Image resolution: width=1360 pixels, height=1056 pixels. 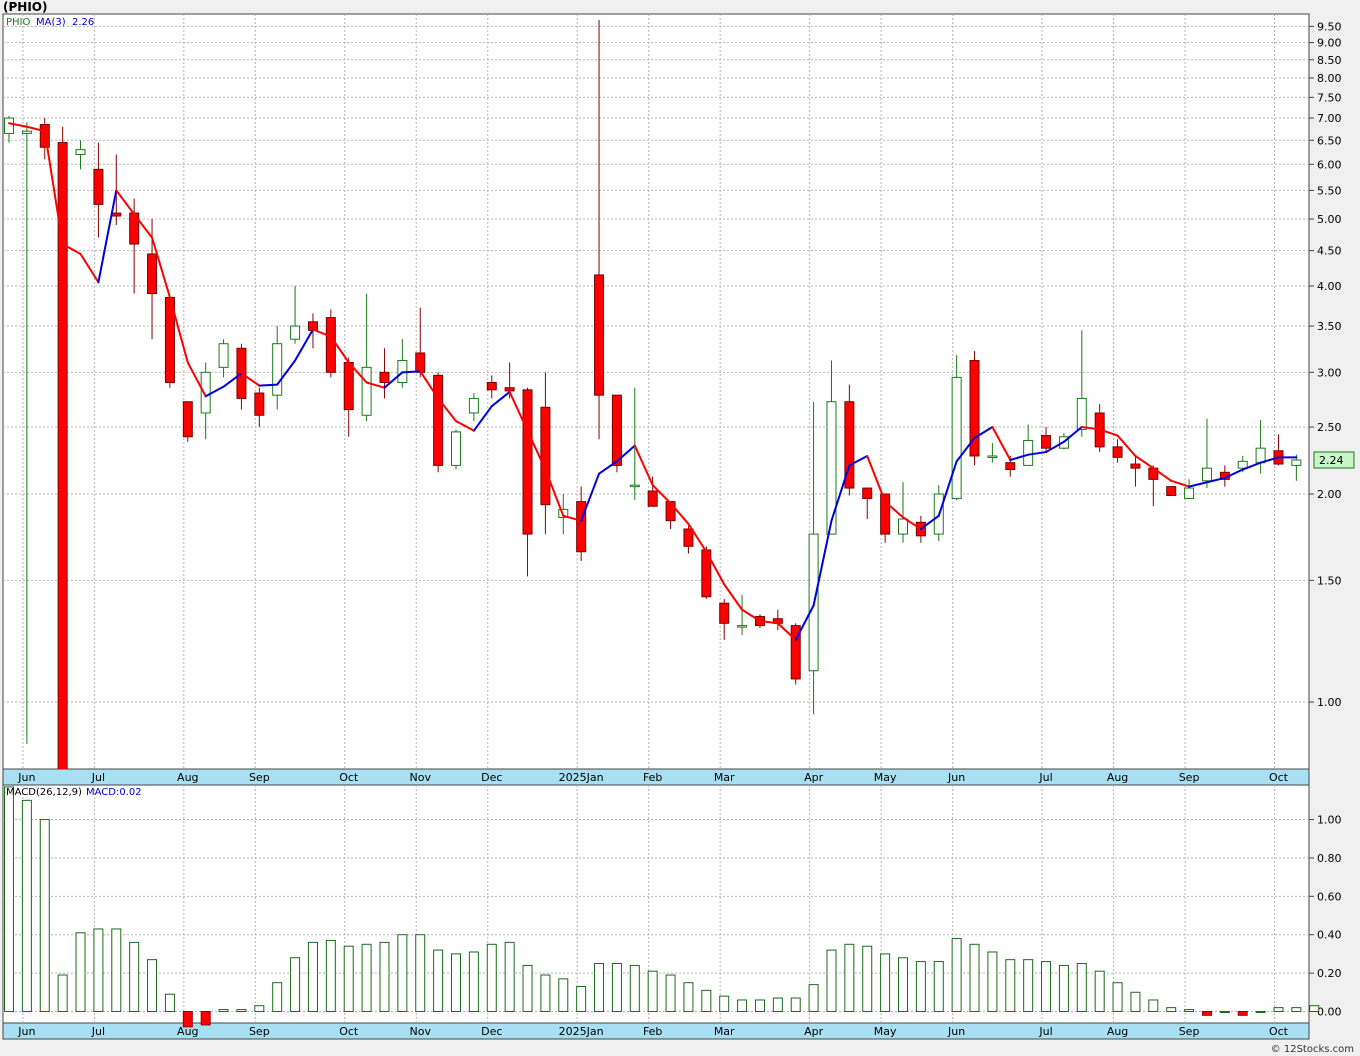 What do you see at coordinates (1329, 427) in the screenshot?
I see `price-tick-label: 2.50` at bounding box center [1329, 427].